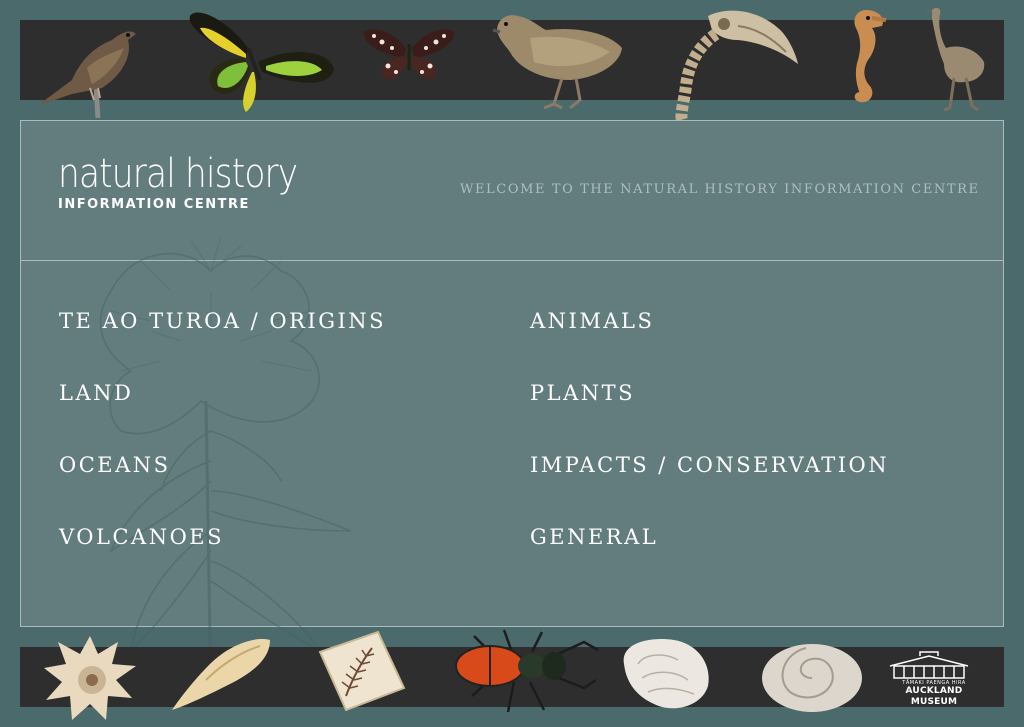  What do you see at coordinates (958, 58) in the screenshot?
I see `moa-icon` at bounding box center [958, 58].